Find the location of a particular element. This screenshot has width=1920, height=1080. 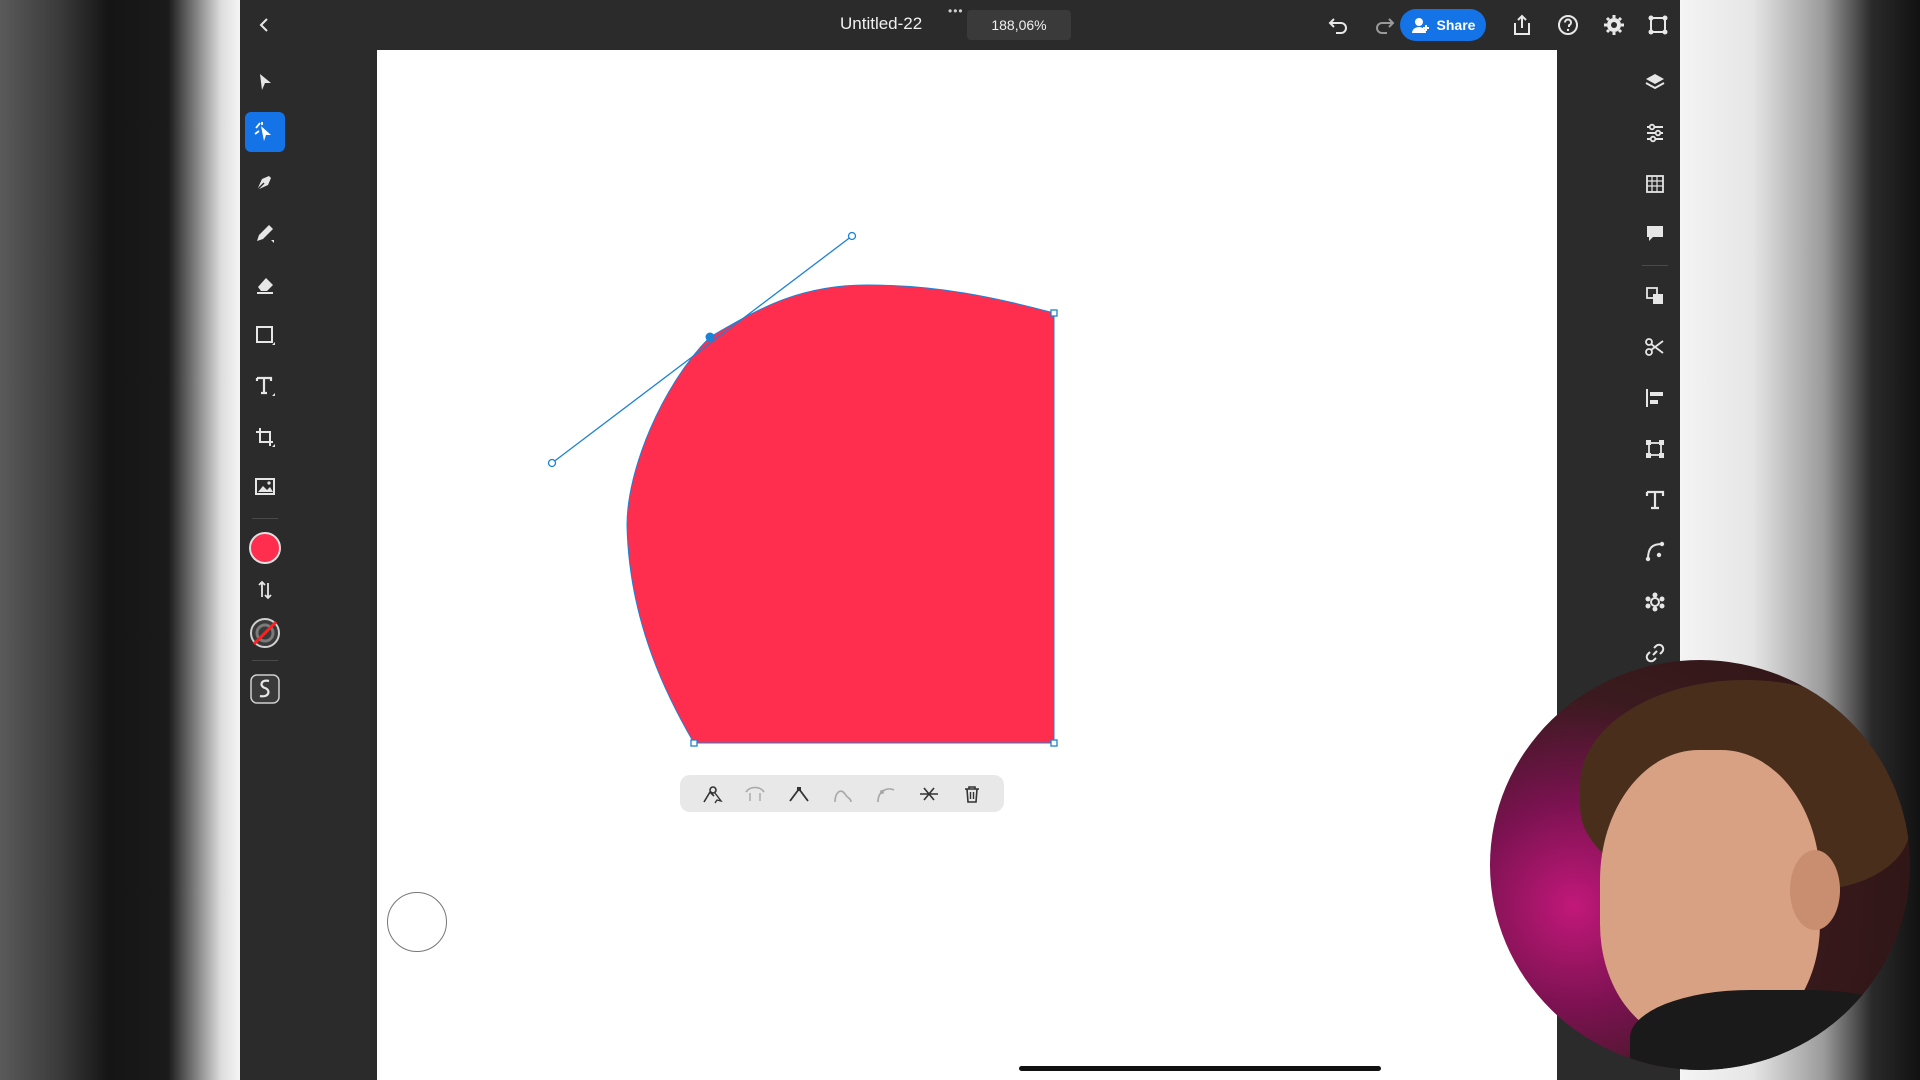

type-tool-icon is located at coordinates (265, 386).